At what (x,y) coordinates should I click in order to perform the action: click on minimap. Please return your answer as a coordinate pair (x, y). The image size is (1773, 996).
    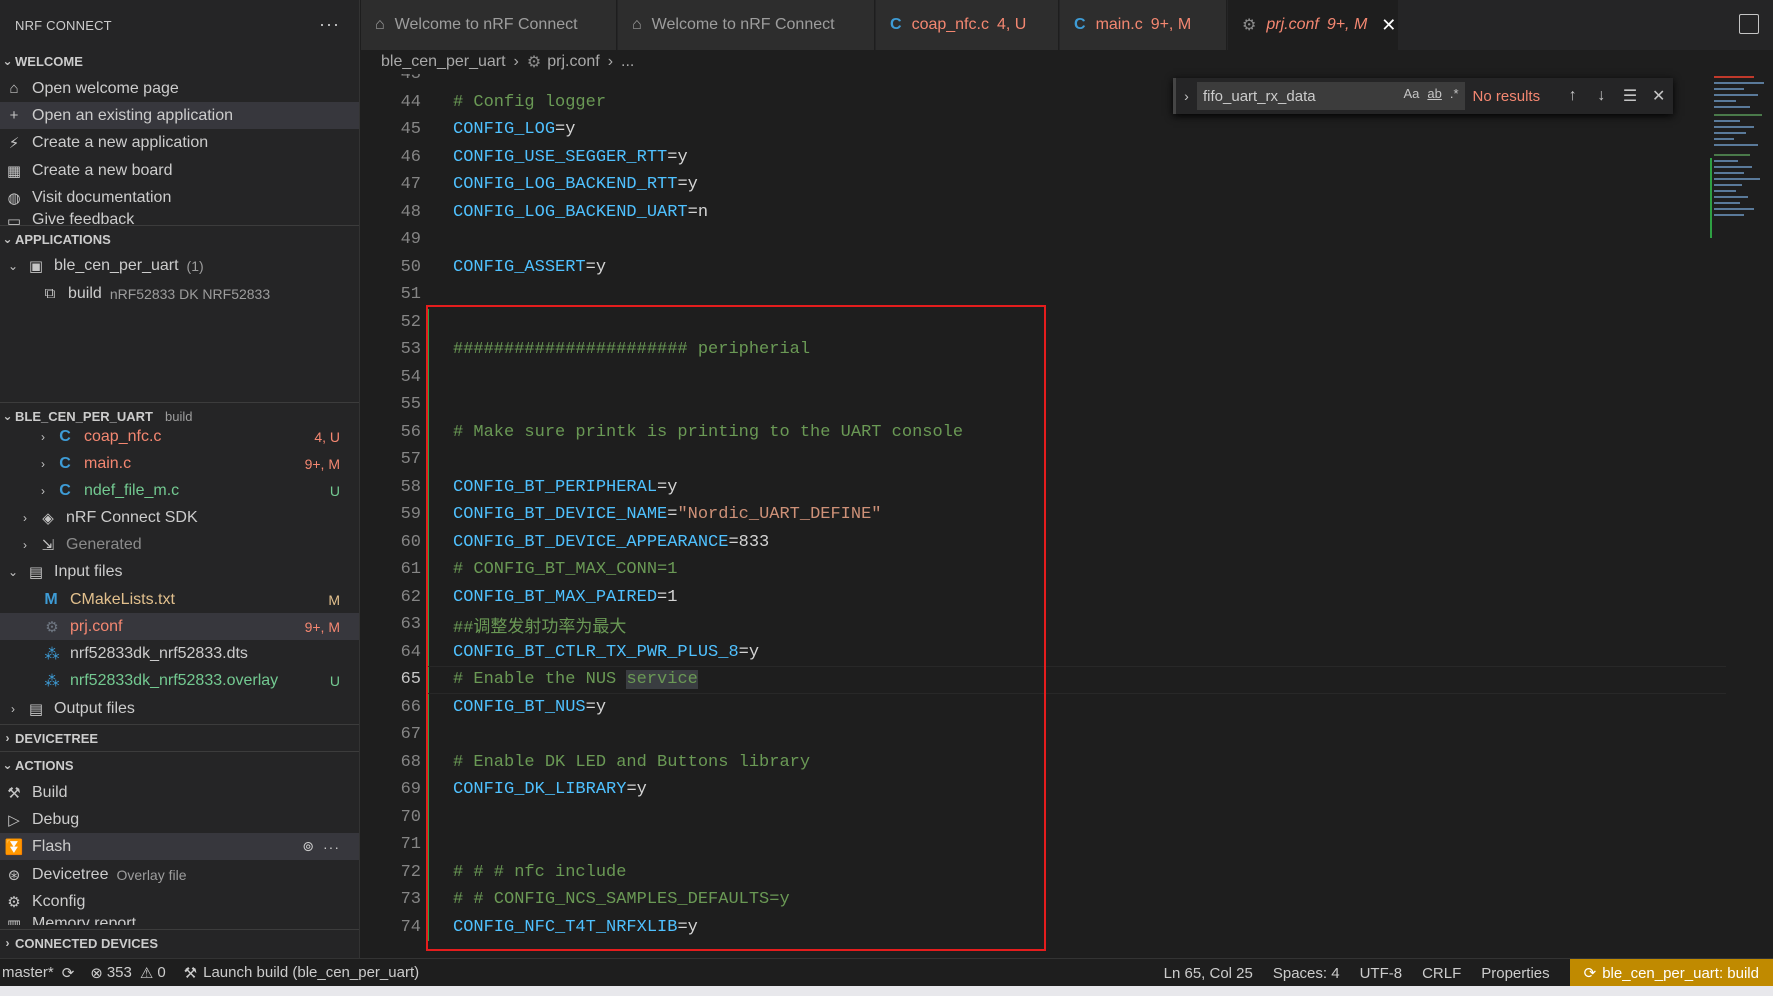
    Looking at the image, I should click on (1741, 164).